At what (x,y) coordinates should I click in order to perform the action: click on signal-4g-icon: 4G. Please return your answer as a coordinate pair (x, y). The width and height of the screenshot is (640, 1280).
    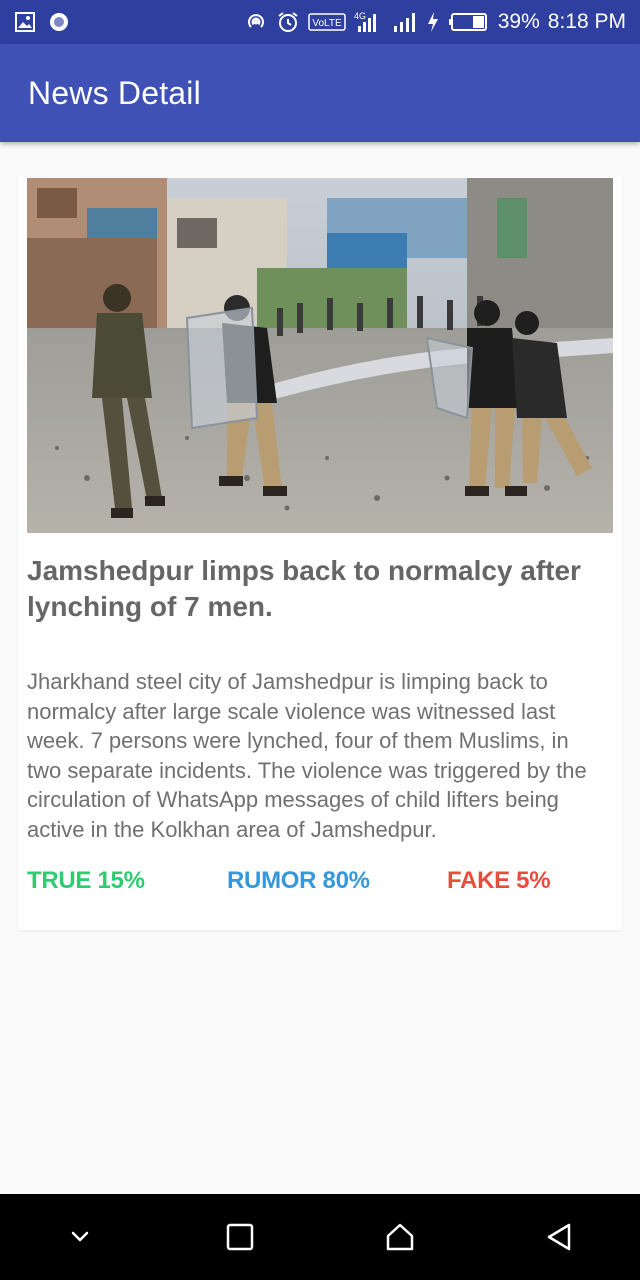
    Looking at the image, I should click on (369, 22).